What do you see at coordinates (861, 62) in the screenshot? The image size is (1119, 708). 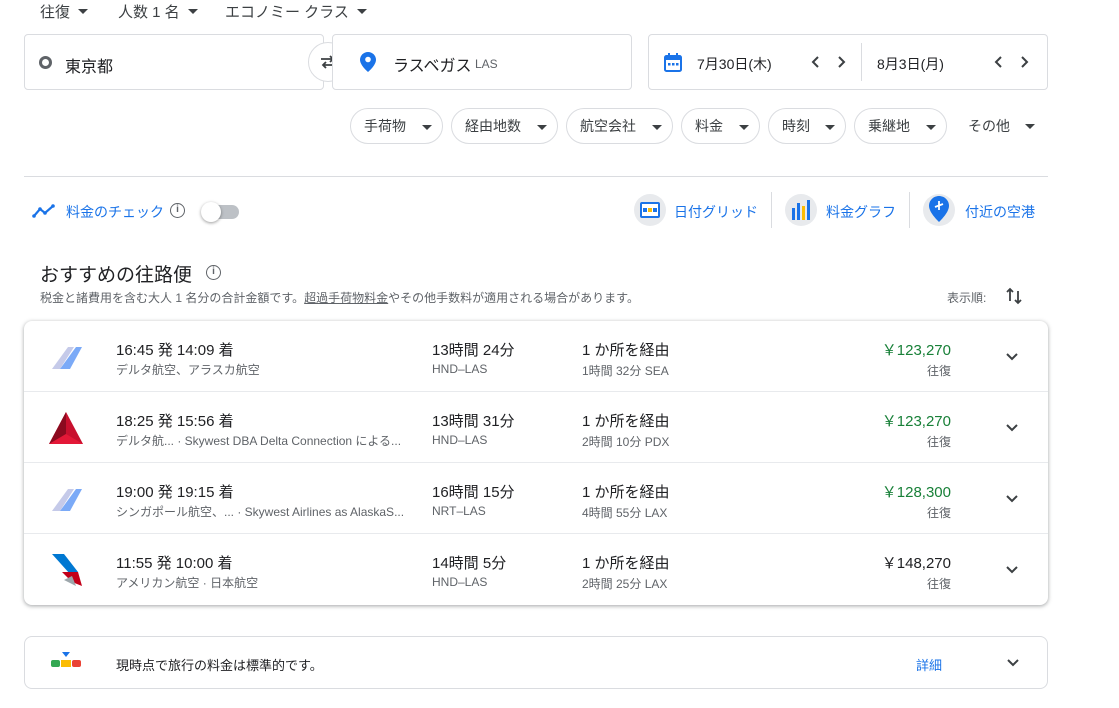 I see `date-divider` at bounding box center [861, 62].